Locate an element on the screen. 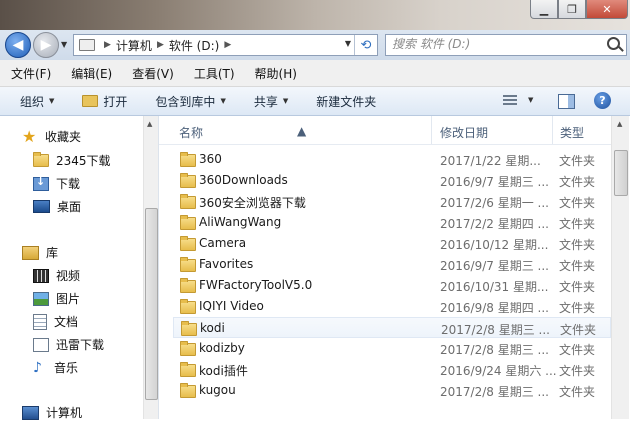  address-dropdown: ▼ is located at coordinates (348, 43).